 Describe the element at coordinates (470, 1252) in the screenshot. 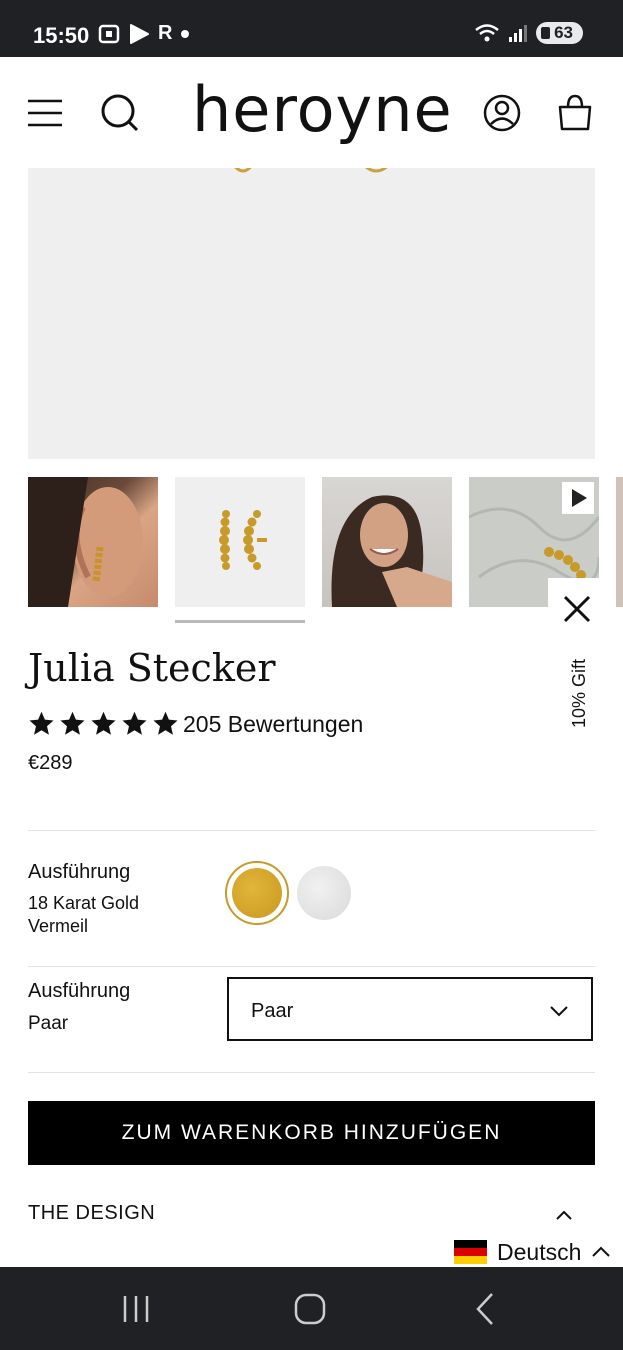

I see `germany-flag-icon` at that location.